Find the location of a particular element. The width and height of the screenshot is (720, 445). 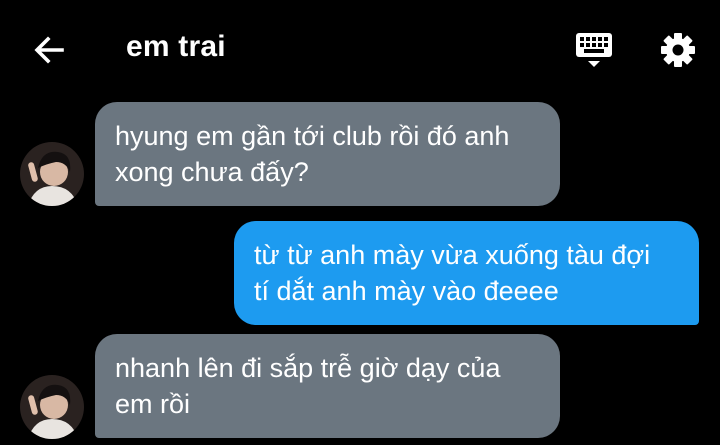

gear-icon is located at coordinates (678, 50).